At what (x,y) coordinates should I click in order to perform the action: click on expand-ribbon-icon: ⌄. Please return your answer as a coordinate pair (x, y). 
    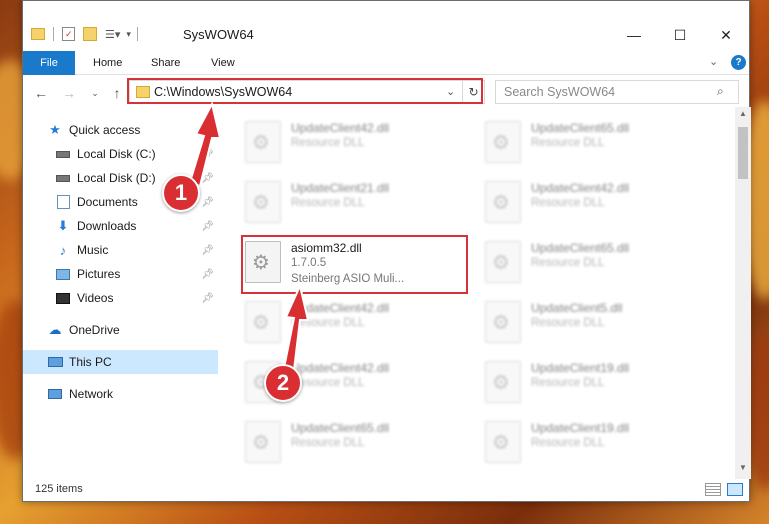
    Looking at the image, I should click on (713, 61).